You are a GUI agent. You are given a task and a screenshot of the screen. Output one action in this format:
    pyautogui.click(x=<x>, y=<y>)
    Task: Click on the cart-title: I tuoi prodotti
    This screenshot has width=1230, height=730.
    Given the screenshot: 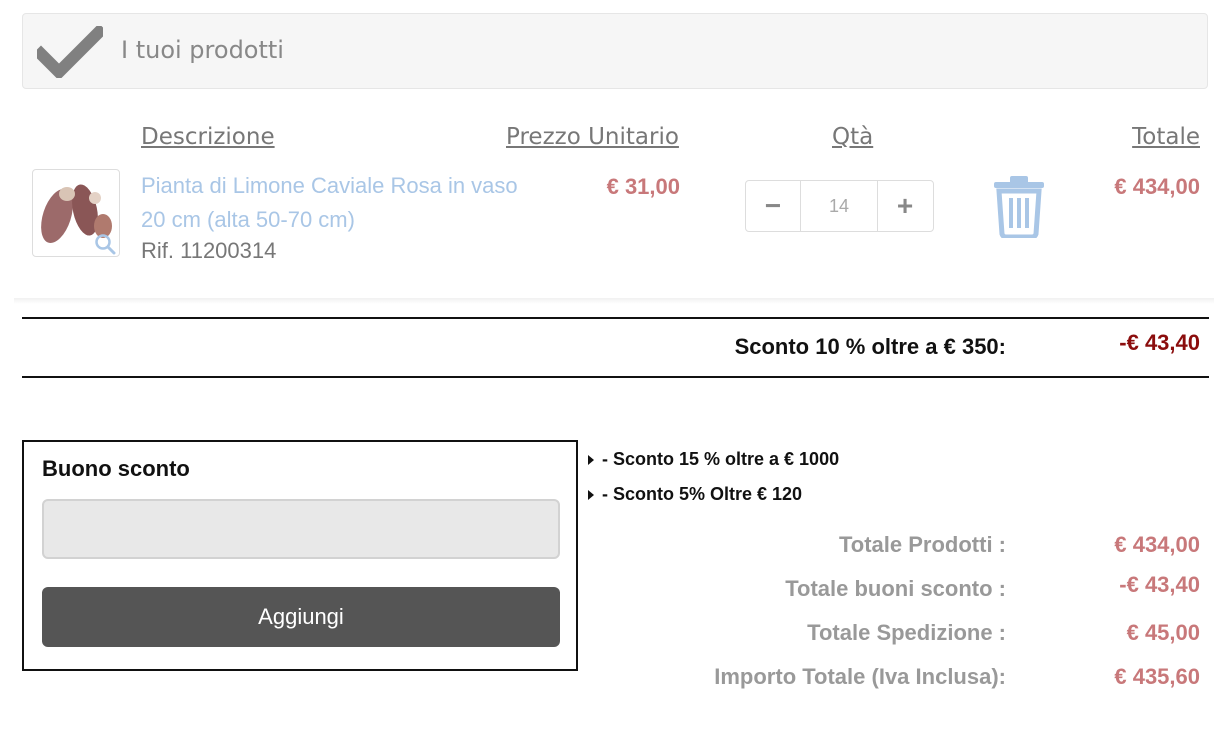 What is the action you would take?
    pyautogui.click(x=202, y=50)
    